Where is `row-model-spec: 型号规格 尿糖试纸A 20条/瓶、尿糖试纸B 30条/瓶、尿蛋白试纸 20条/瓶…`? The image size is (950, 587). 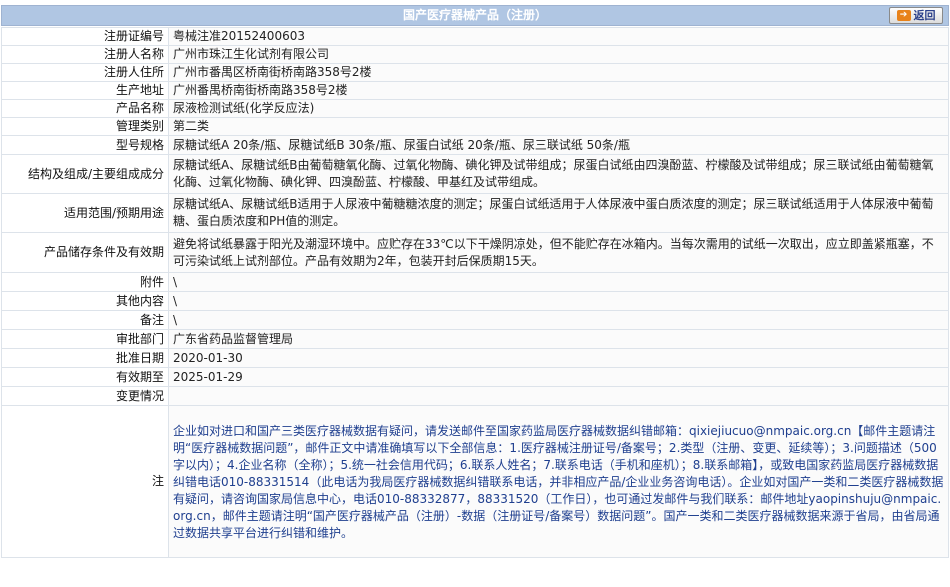 row-model-spec: 型号规格 尿糖试纸A 20条/瓶、尿糖试纸B 30条/瓶、尿蛋白试纸 20条/瓶… is located at coordinates (475, 145).